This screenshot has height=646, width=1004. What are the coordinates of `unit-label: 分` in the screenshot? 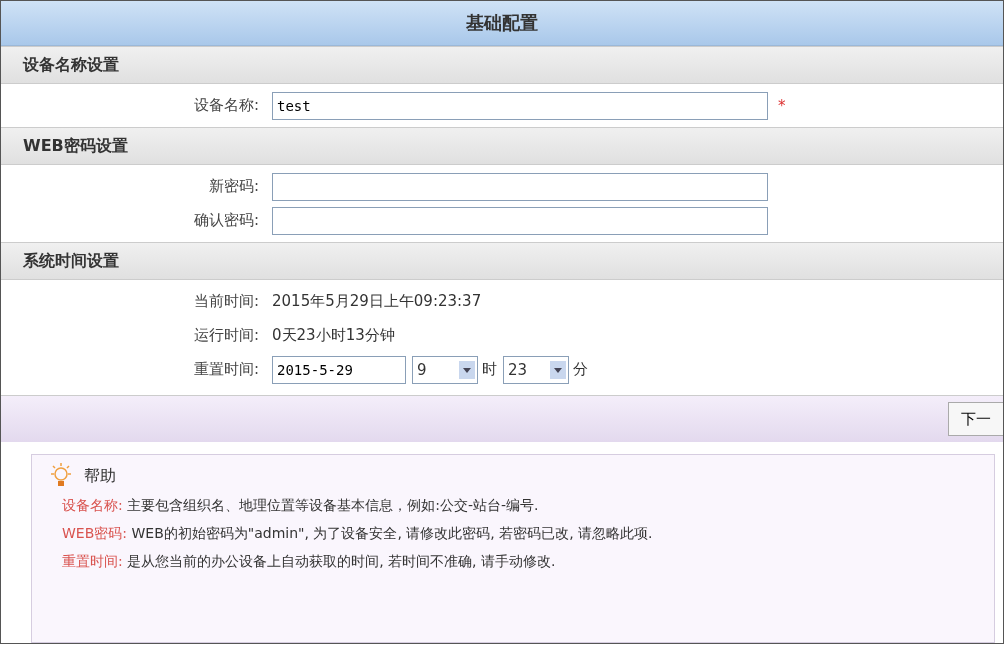 It's located at (580, 369).